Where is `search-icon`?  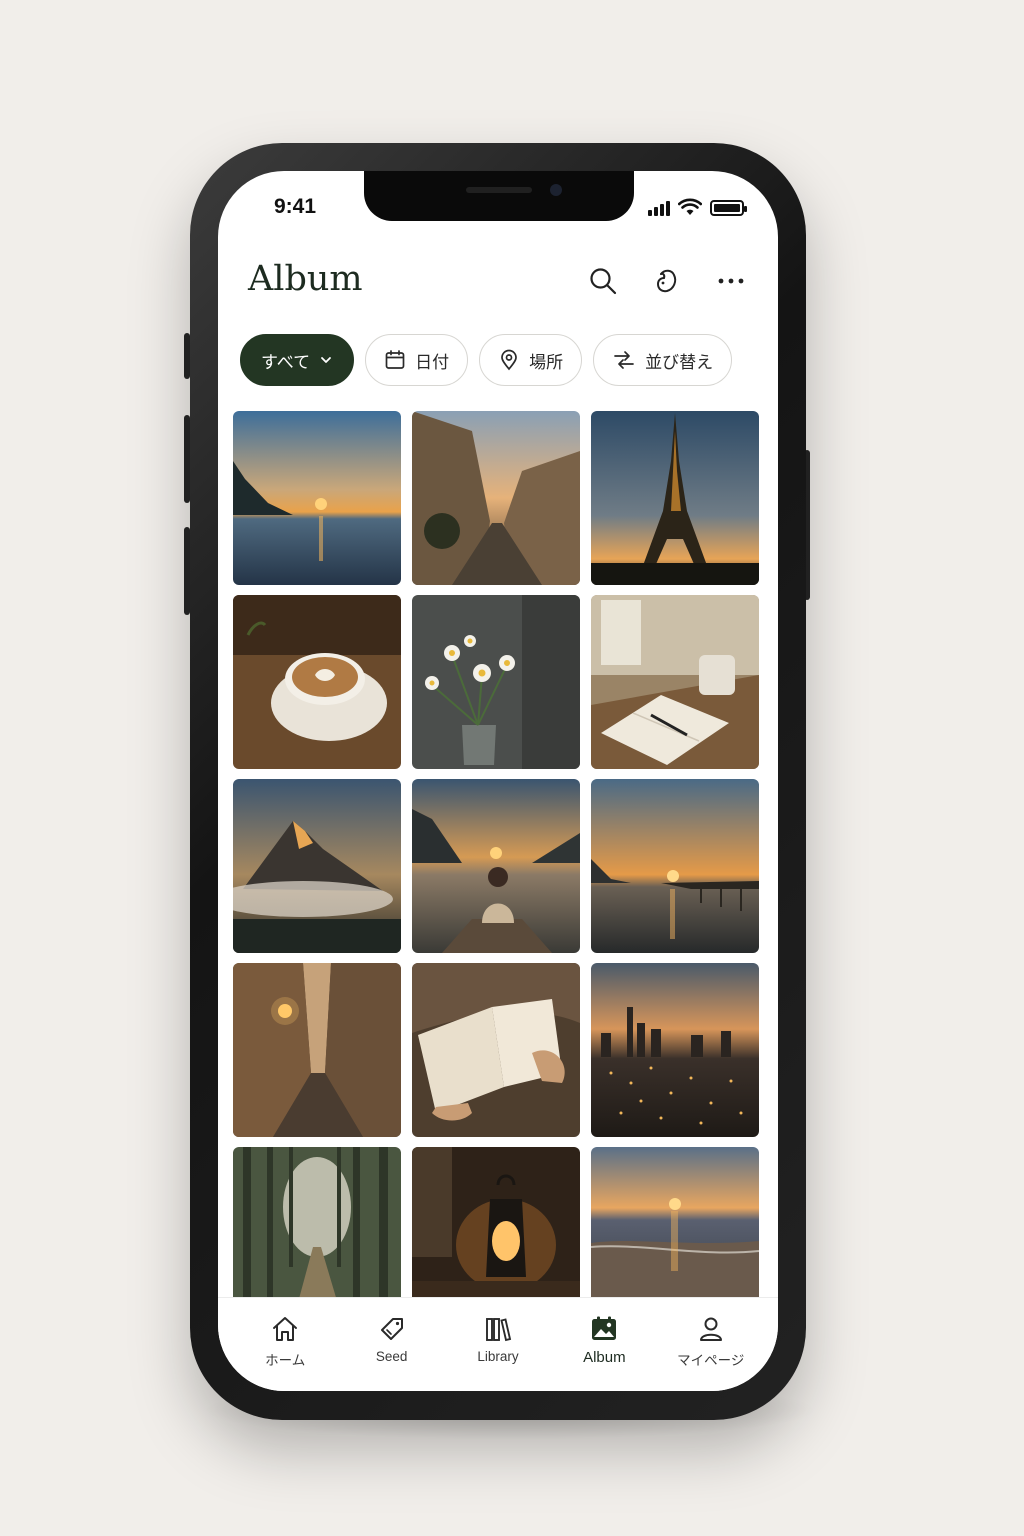
search-icon is located at coordinates (603, 281).